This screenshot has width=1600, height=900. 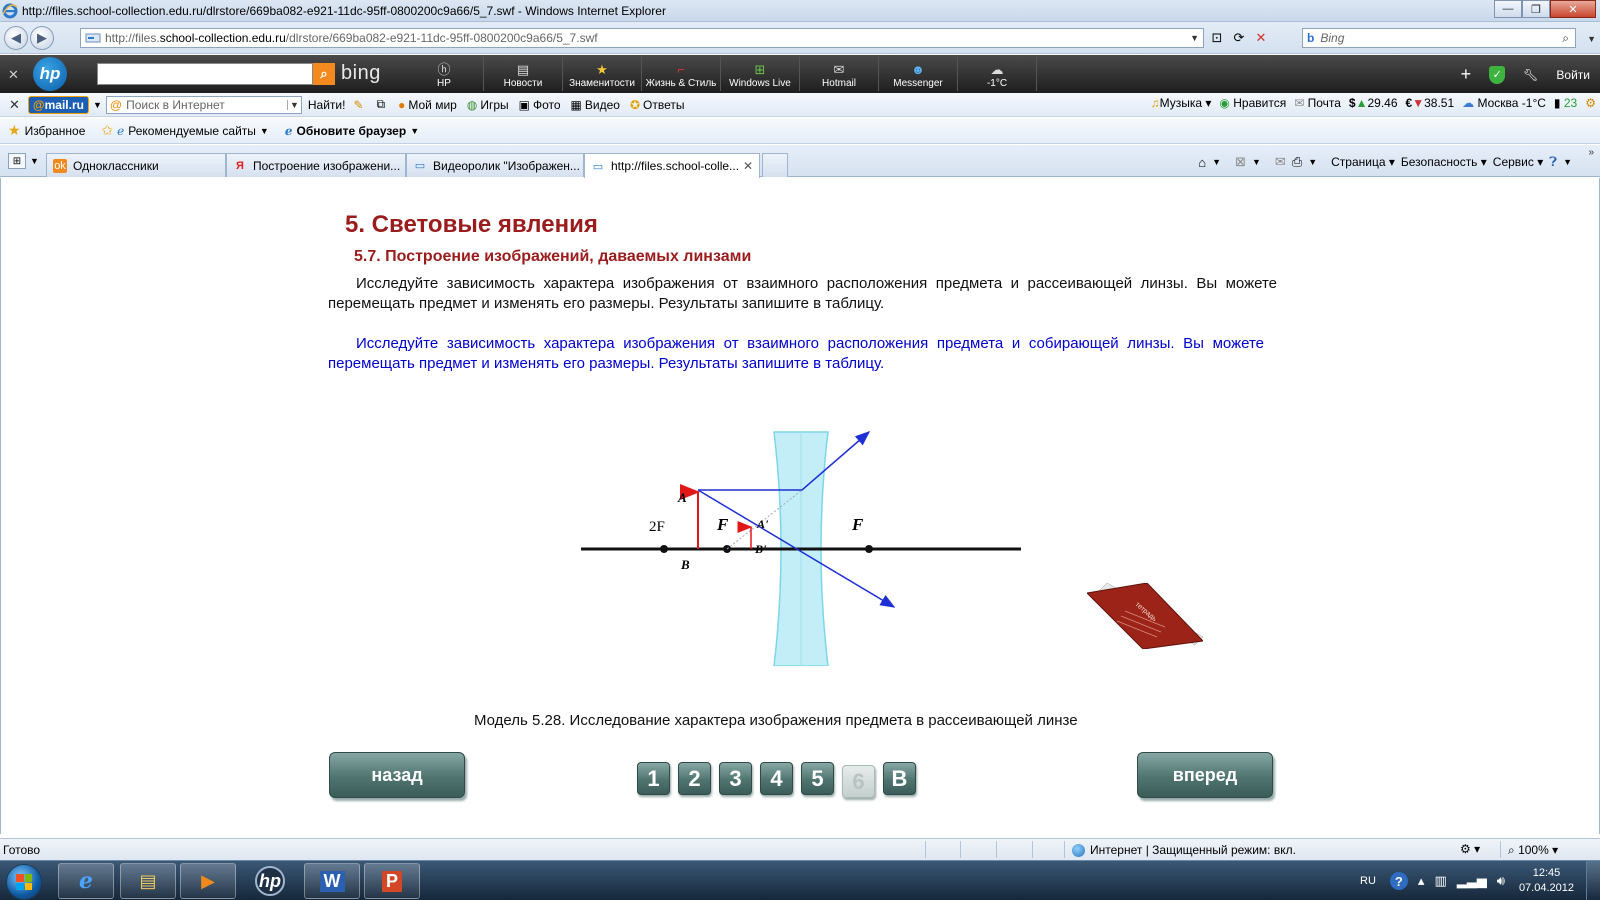 I want to click on signal-icon: ▂▃▅, so click(x=1472, y=881).